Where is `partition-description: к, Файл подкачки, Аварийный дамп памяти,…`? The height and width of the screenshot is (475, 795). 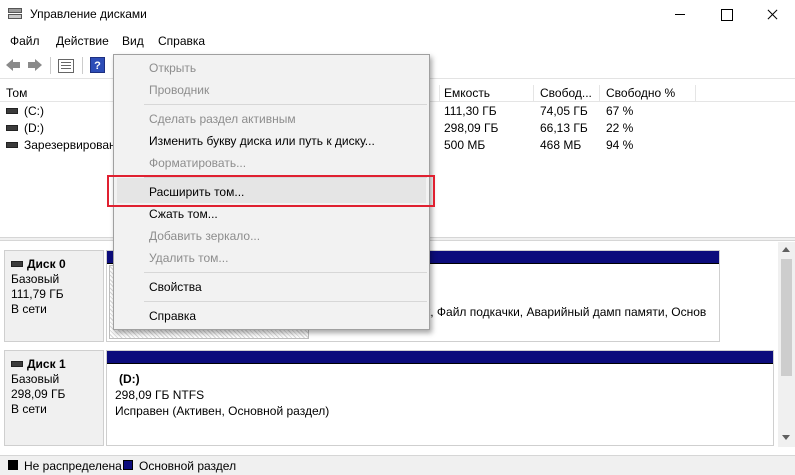 partition-description: к, Файл подкачки, Аварийный дамп памяти,… is located at coordinates (566, 312).